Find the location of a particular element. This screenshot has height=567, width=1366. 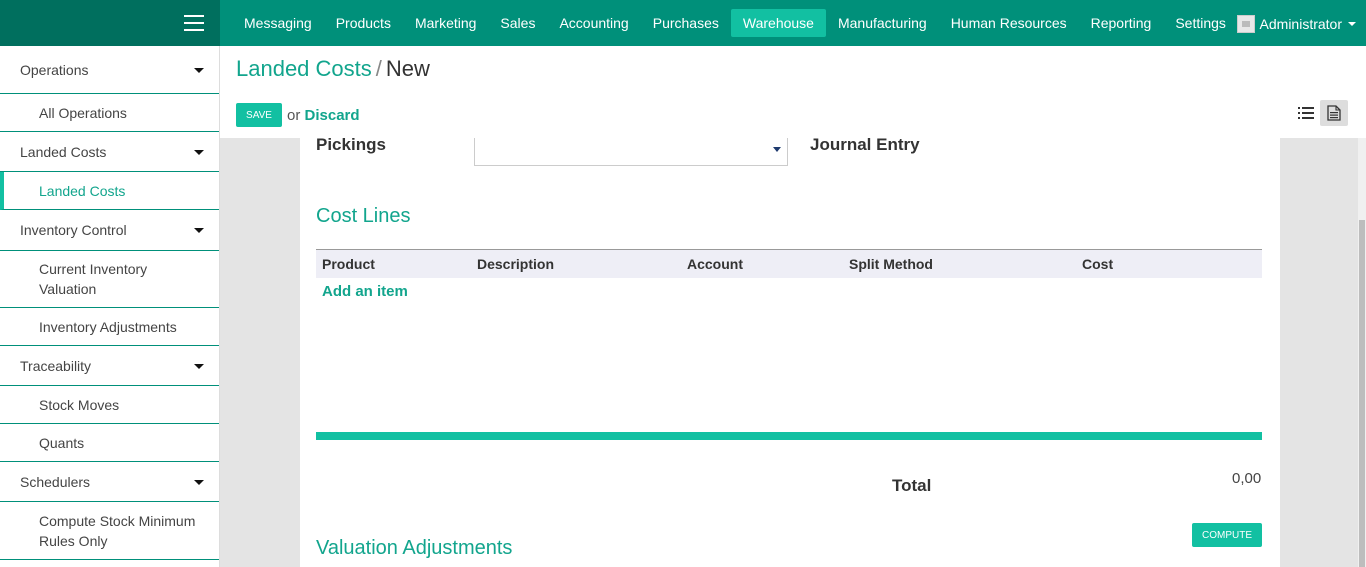

sidebar-item-current-inventory-valuation: Current Inventory Valuation is located at coordinates (109, 279).